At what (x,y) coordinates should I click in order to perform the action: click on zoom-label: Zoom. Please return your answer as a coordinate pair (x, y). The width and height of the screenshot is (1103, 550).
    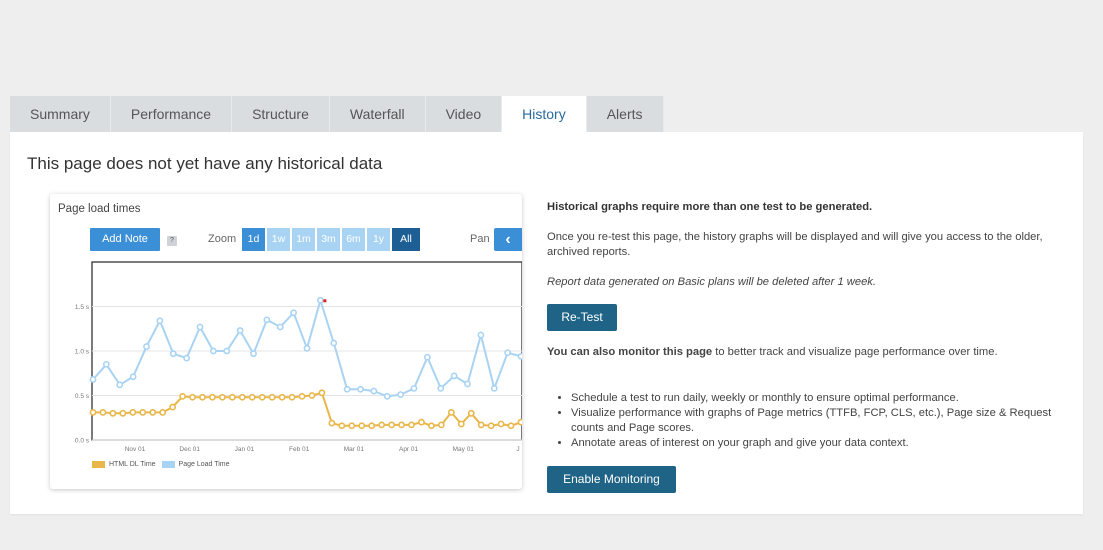
    Looking at the image, I should click on (222, 239).